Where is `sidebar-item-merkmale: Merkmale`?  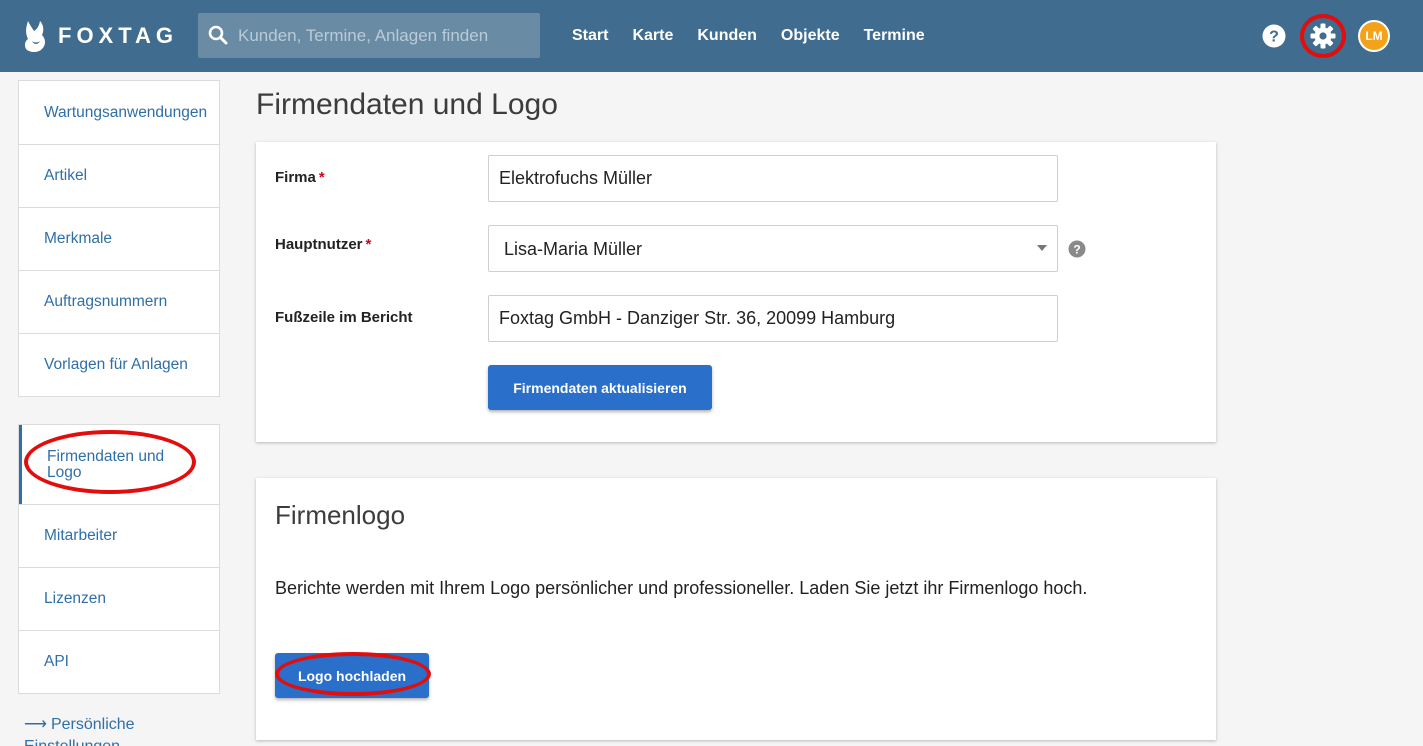
sidebar-item-merkmale: Merkmale is located at coordinates (119, 238).